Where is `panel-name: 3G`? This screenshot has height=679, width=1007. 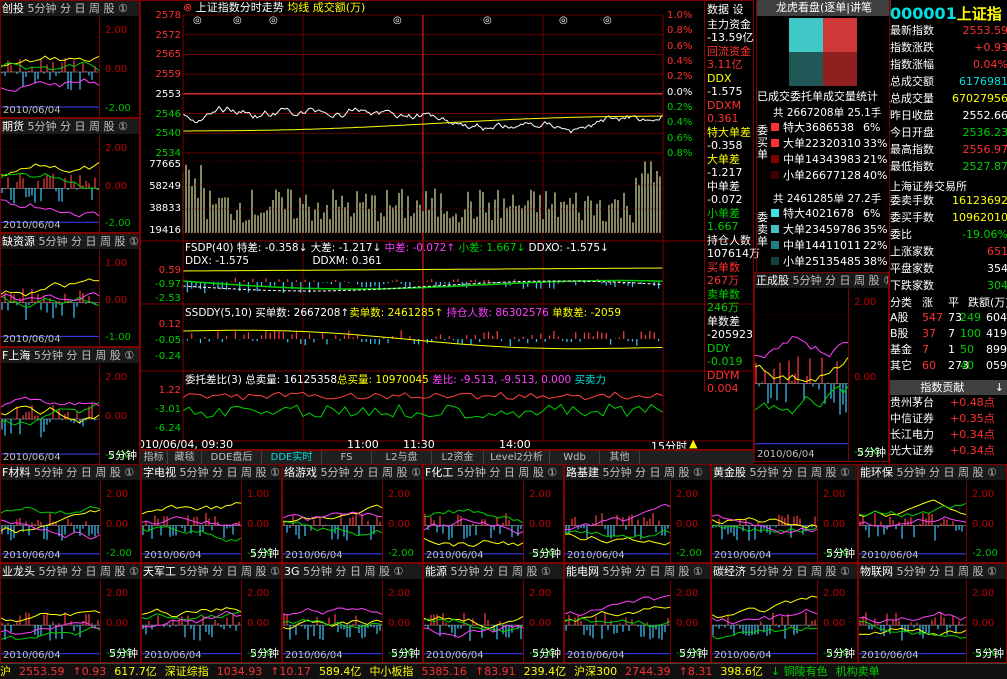
panel-name: 3G is located at coordinates (292, 571).